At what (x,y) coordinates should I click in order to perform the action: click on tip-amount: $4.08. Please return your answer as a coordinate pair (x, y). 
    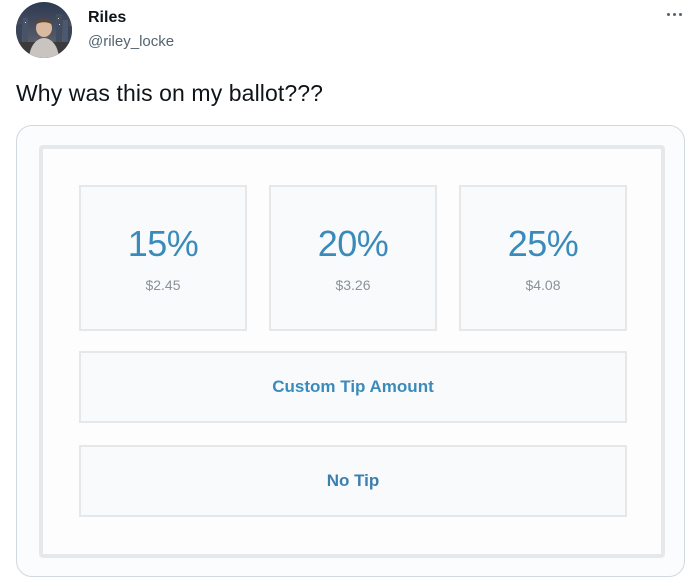
    Looking at the image, I should click on (543, 285).